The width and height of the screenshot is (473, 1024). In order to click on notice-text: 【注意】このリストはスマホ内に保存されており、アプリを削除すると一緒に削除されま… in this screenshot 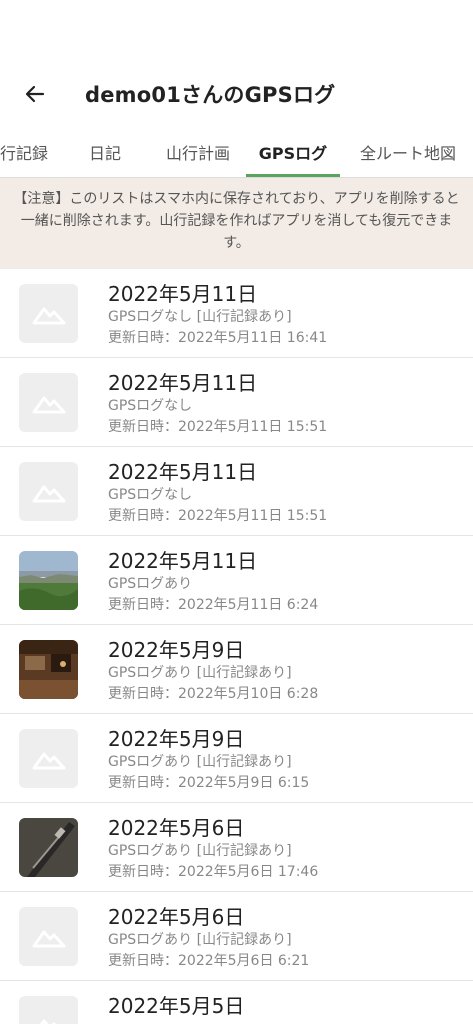, I will do `click(236, 221)`.